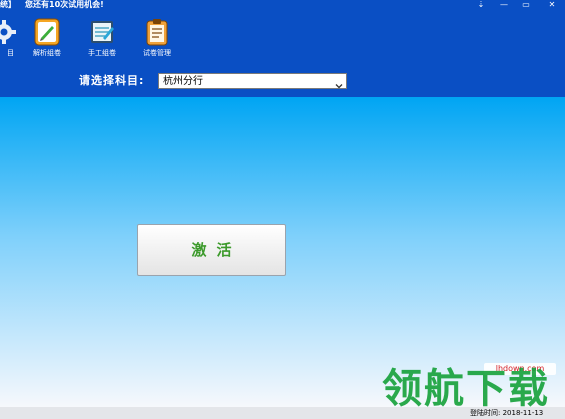  Describe the element at coordinates (112, 80) in the screenshot. I see `subject-label: 请选择科目:` at that location.